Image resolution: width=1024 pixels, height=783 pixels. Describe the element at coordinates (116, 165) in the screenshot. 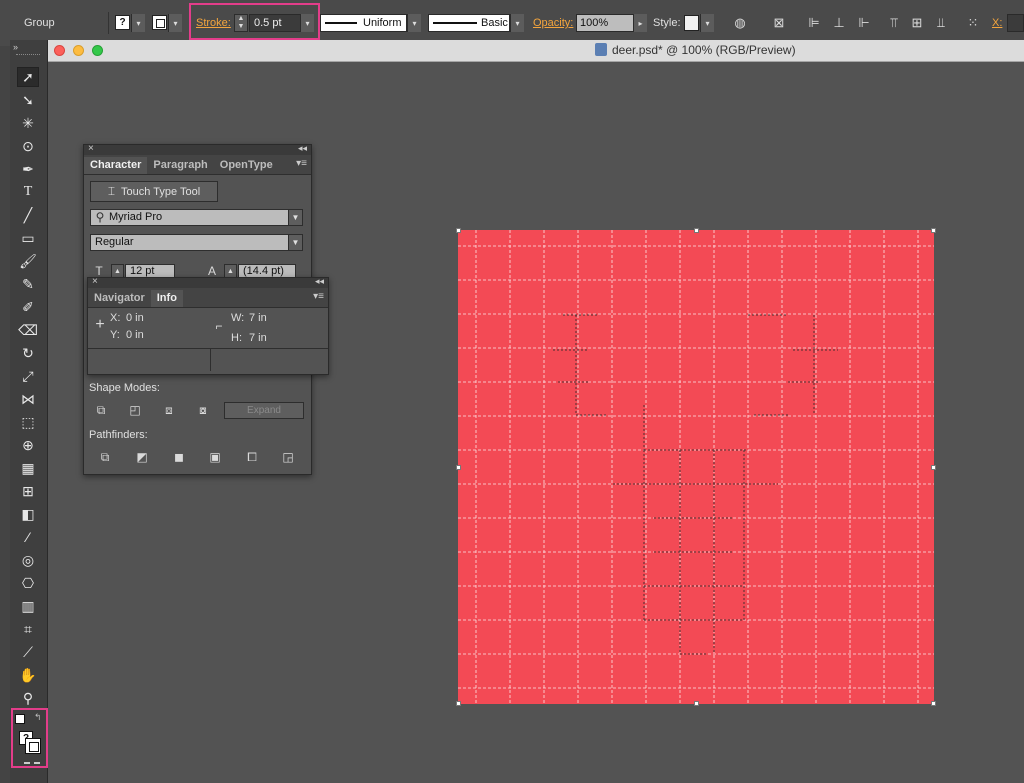

I see `tab-character: Character` at that location.